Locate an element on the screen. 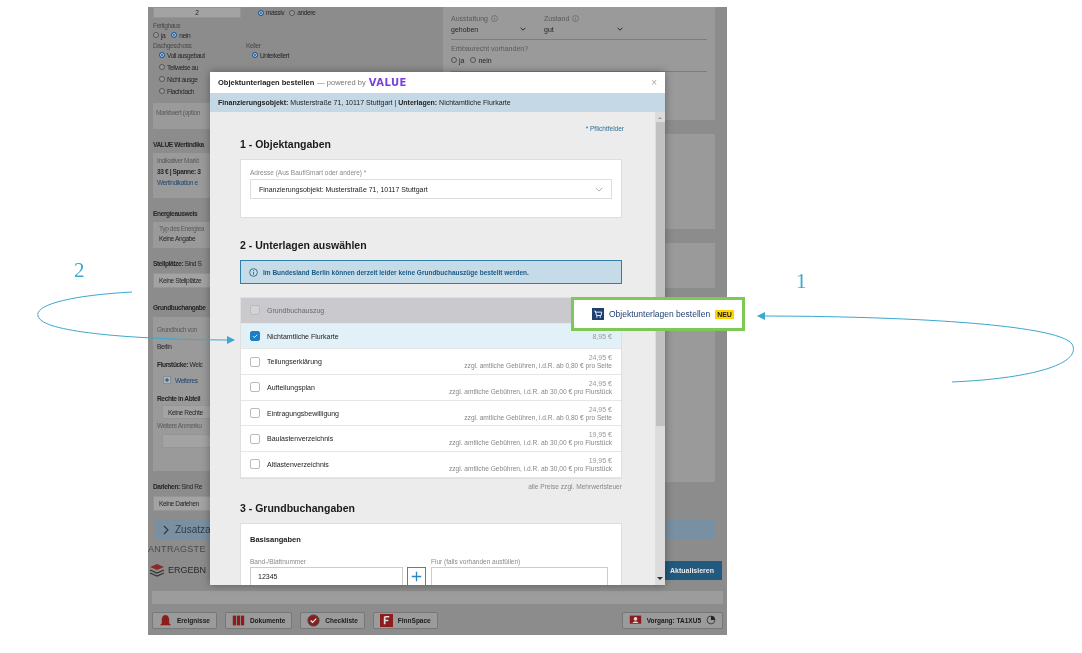 The height and width of the screenshot is (653, 1082). check-circle-icon is located at coordinates (314, 620).